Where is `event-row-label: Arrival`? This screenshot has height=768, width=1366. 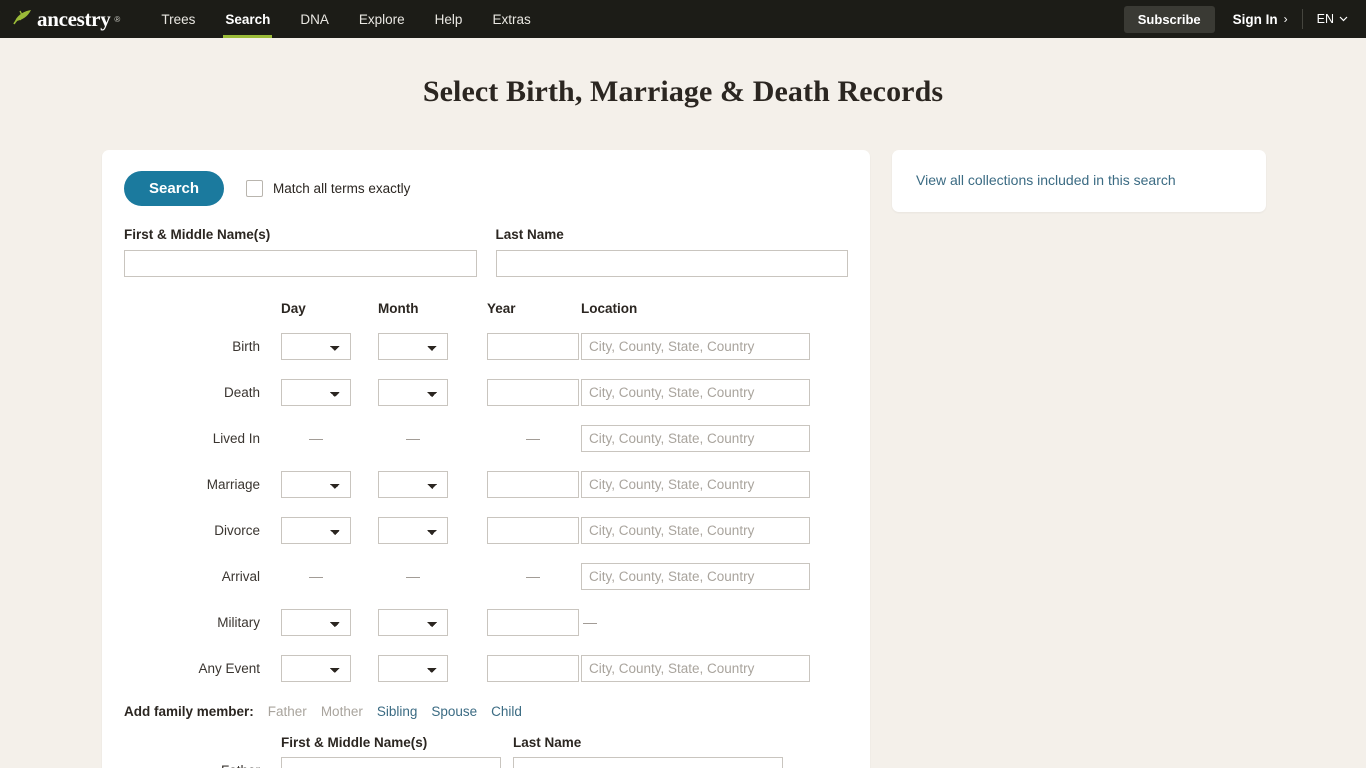 event-row-label: Arrival is located at coordinates (240, 576).